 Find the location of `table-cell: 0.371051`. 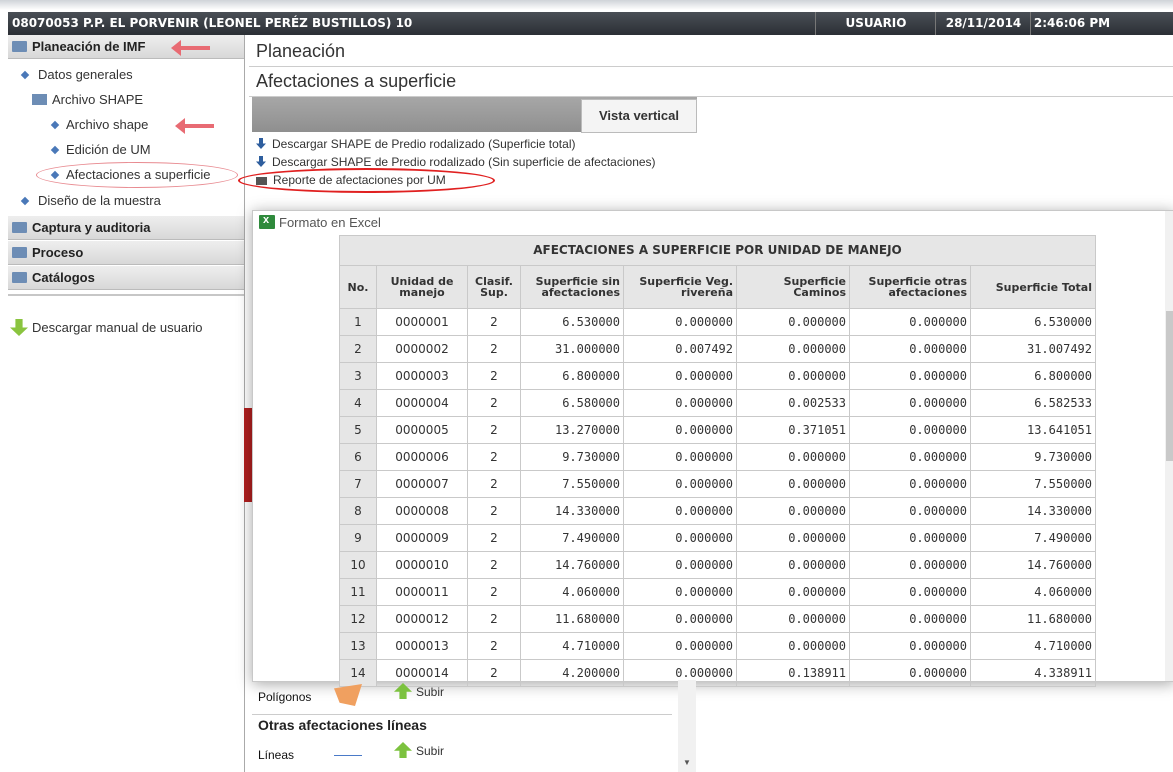

table-cell: 0.371051 is located at coordinates (793, 430).